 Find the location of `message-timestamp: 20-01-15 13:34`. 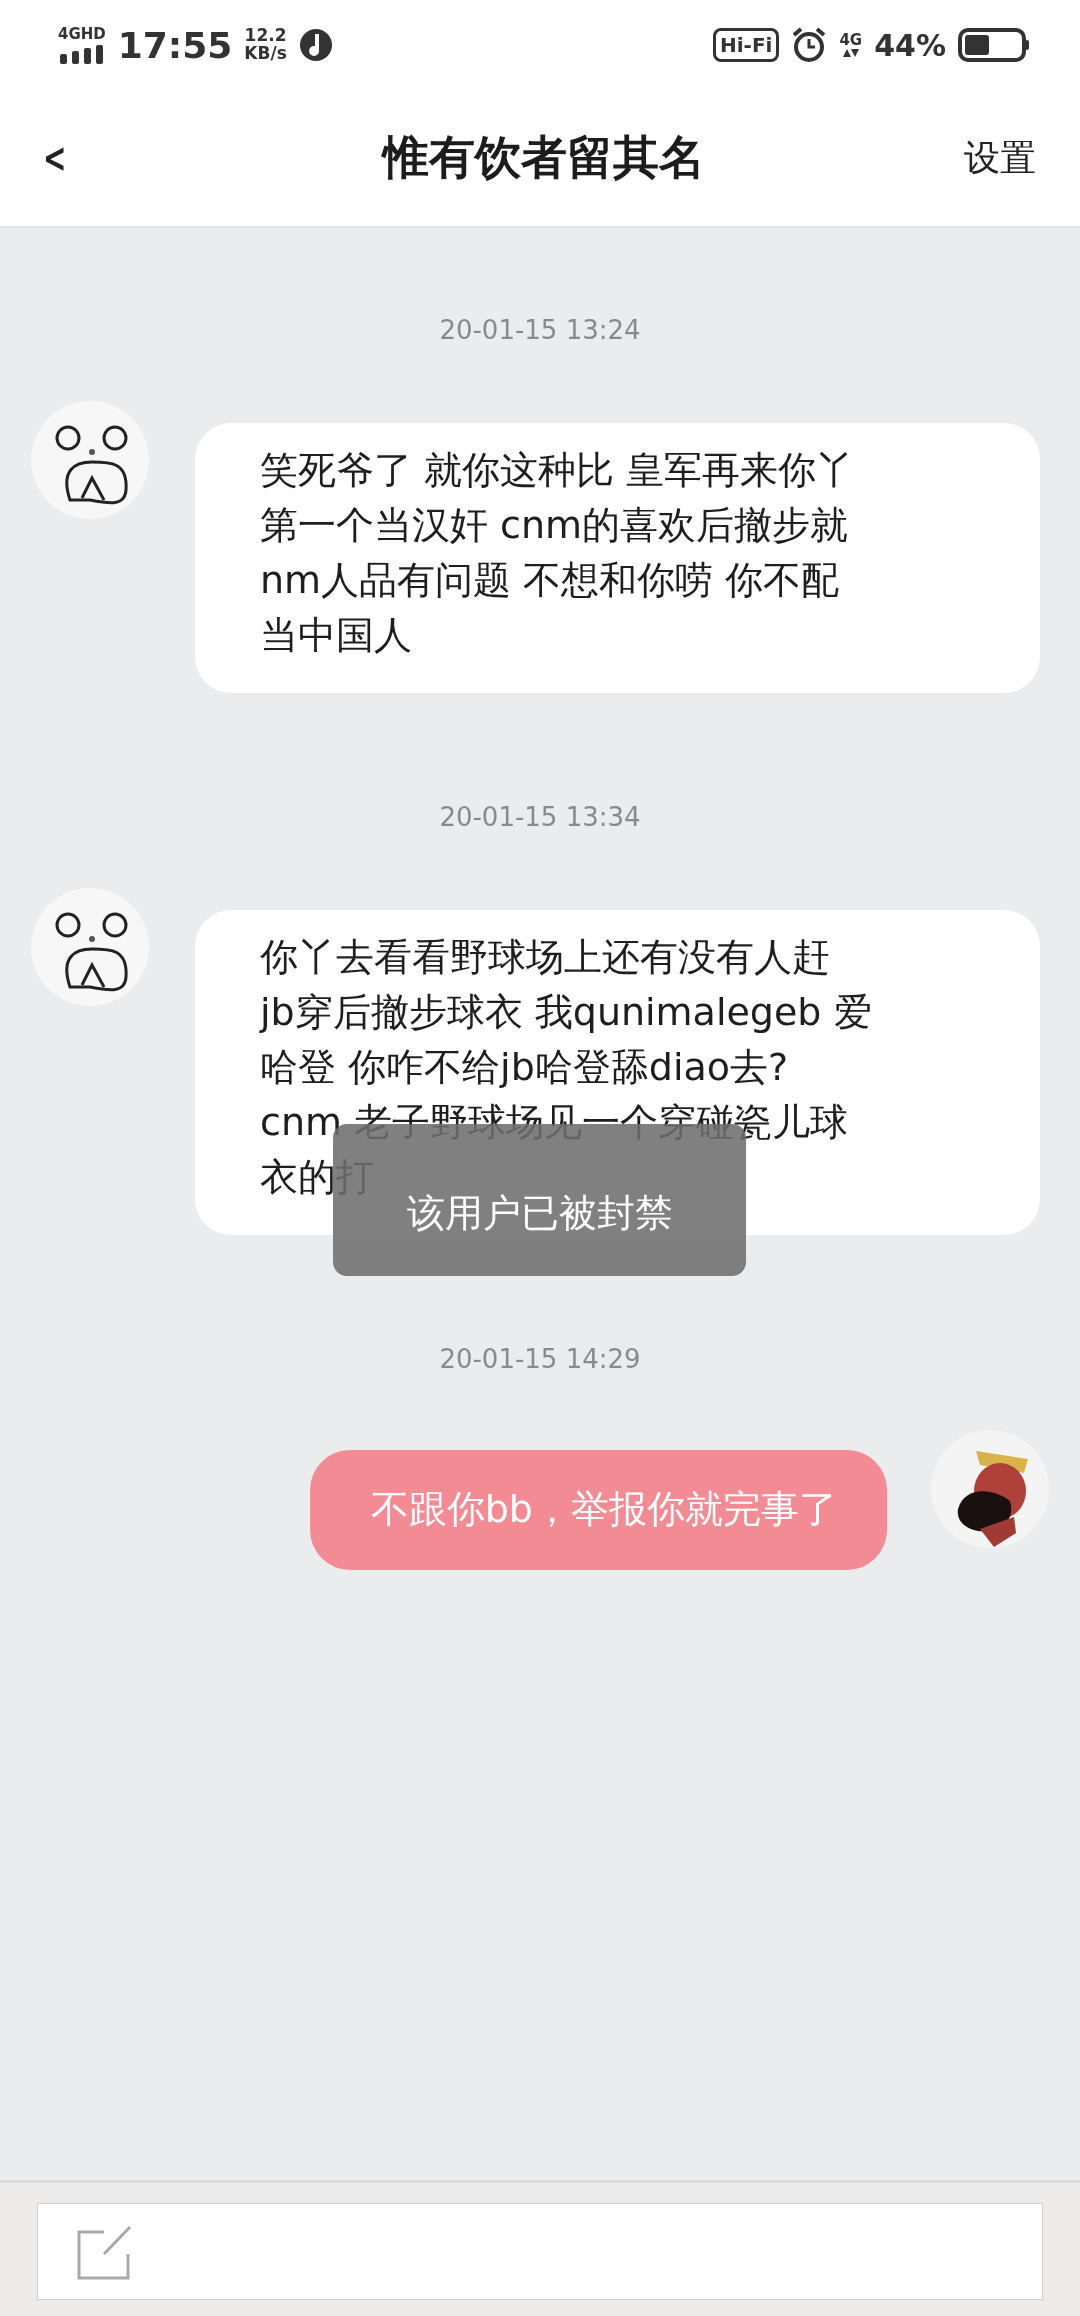

message-timestamp: 20-01-15 13:34 is located at coordinates (540, 817).